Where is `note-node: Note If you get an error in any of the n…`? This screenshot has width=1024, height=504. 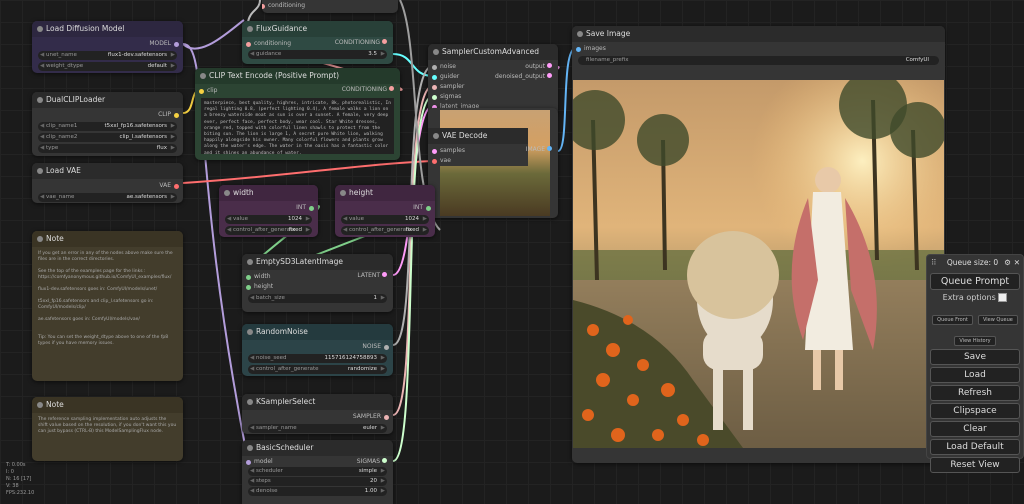
note-node: Note If you get an error in any of the n… is located at coordinates (107, 306).